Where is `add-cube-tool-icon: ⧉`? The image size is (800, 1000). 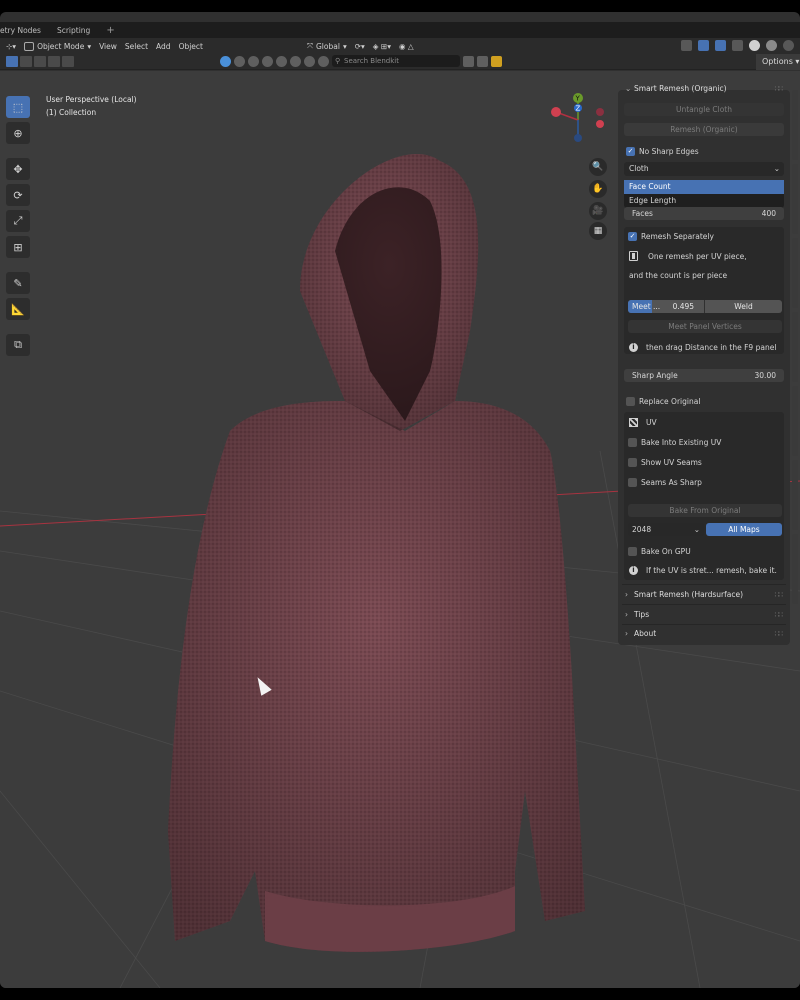
add-cube-tool-icon: ⧉ is located at coordinates (18, 345).